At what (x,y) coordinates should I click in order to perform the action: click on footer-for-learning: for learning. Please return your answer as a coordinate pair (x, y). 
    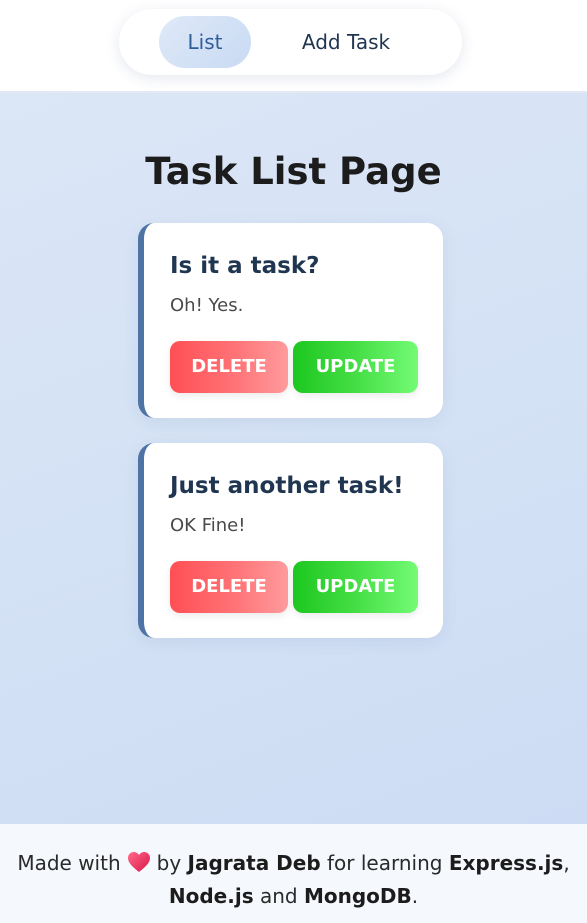
    Looking at the image, I should click on (385, 863).